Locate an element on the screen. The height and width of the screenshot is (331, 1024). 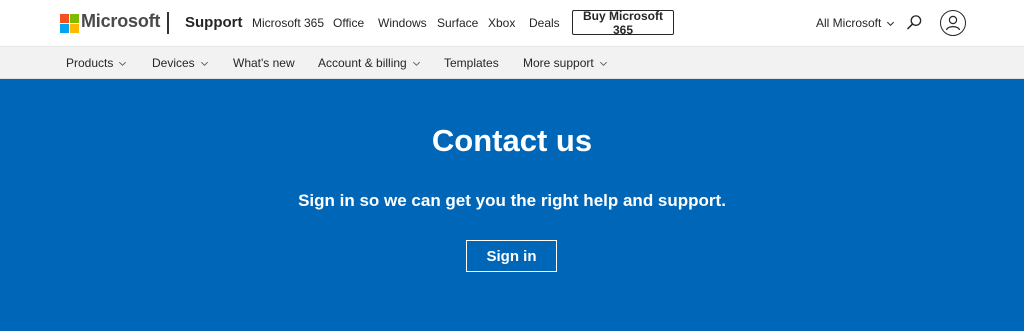
subnav-item-products: Products is located at coordinates (96, 63).